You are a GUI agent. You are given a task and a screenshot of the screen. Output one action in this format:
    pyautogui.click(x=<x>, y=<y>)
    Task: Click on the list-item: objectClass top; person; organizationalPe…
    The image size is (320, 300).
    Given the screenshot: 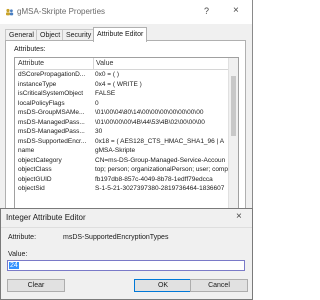 What is the action you would take?
    pyautogui.click(x=122, y=170)
    